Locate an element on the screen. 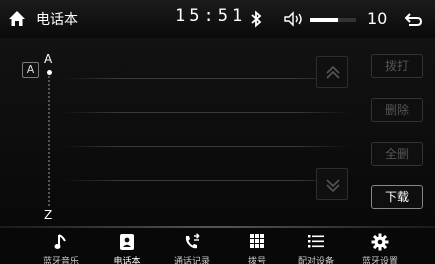 This screenshot has width=435, height=264. nav-label: 配对设备 is located at coordinates (315, 260).